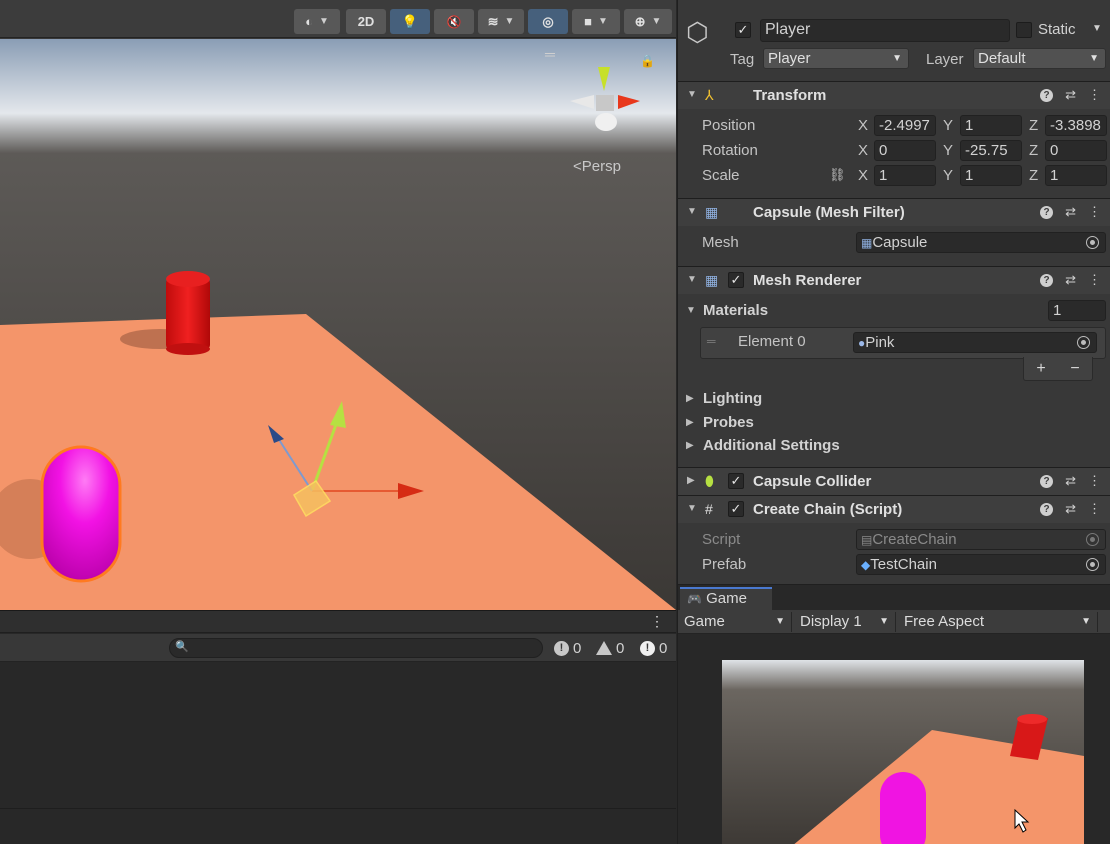 The height and width of the screenshot is (844, 1110). What do you see at coordinates (711, 341) in the screenshot?
I see `drag-handle-icon: ═` at bounding box center [711, 341].